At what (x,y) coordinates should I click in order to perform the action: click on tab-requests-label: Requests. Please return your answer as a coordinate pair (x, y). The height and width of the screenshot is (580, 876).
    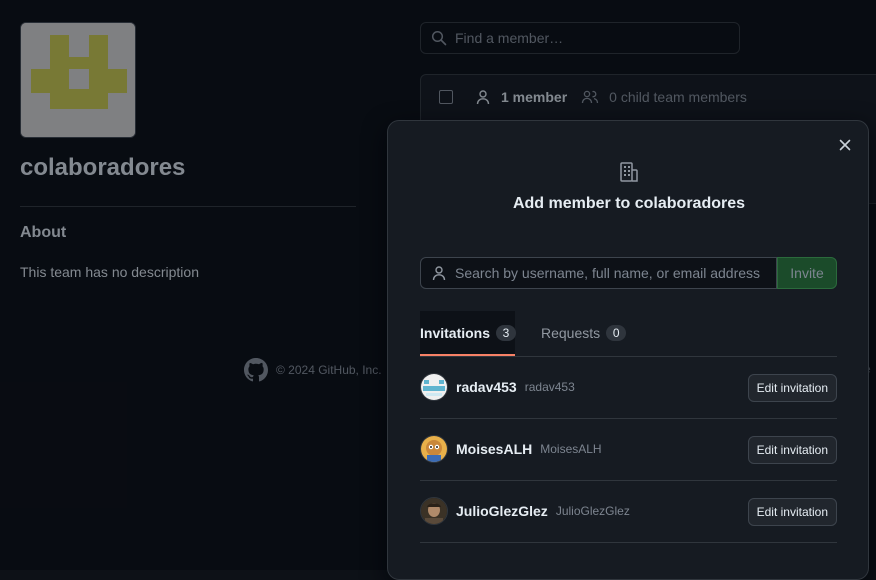
    Looking at the image, I should click on (571, 333).